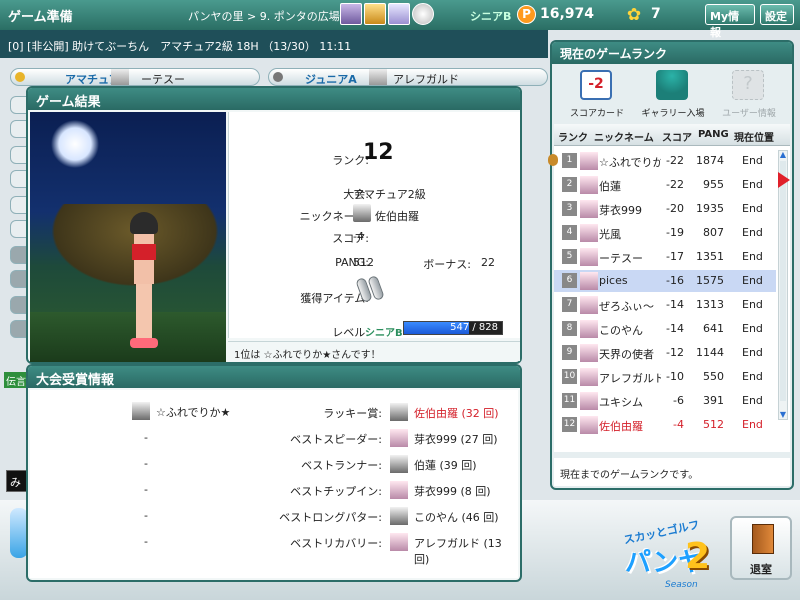 This screenshot has width=800, height=600. Describe the element at coordinates (675, 232) in the screenshot. I see `ranking-score: -19` at that location.